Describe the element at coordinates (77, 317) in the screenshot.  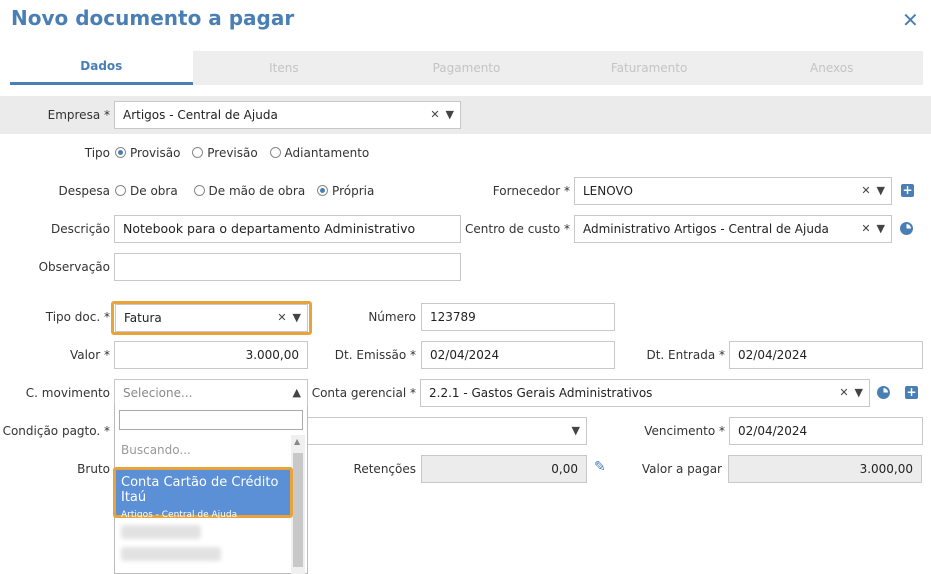
I see `tipo-doc-label: Tipo doc. *` at that location.